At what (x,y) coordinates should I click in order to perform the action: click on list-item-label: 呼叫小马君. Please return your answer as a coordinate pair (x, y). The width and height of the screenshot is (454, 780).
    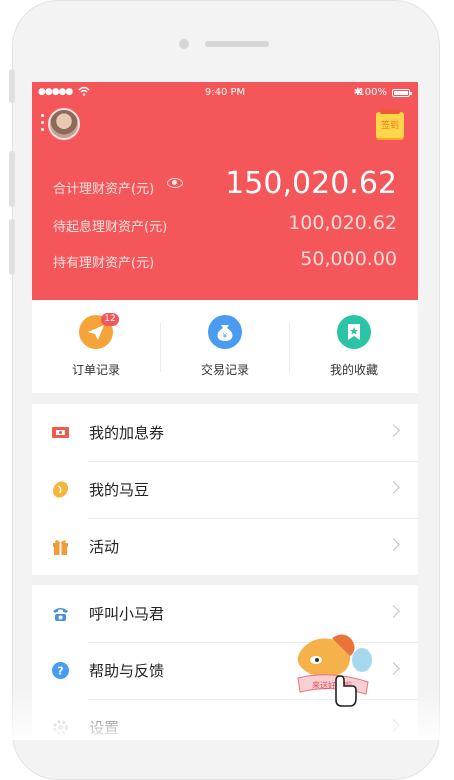
    Looking at the image, I should click on (127, 614).